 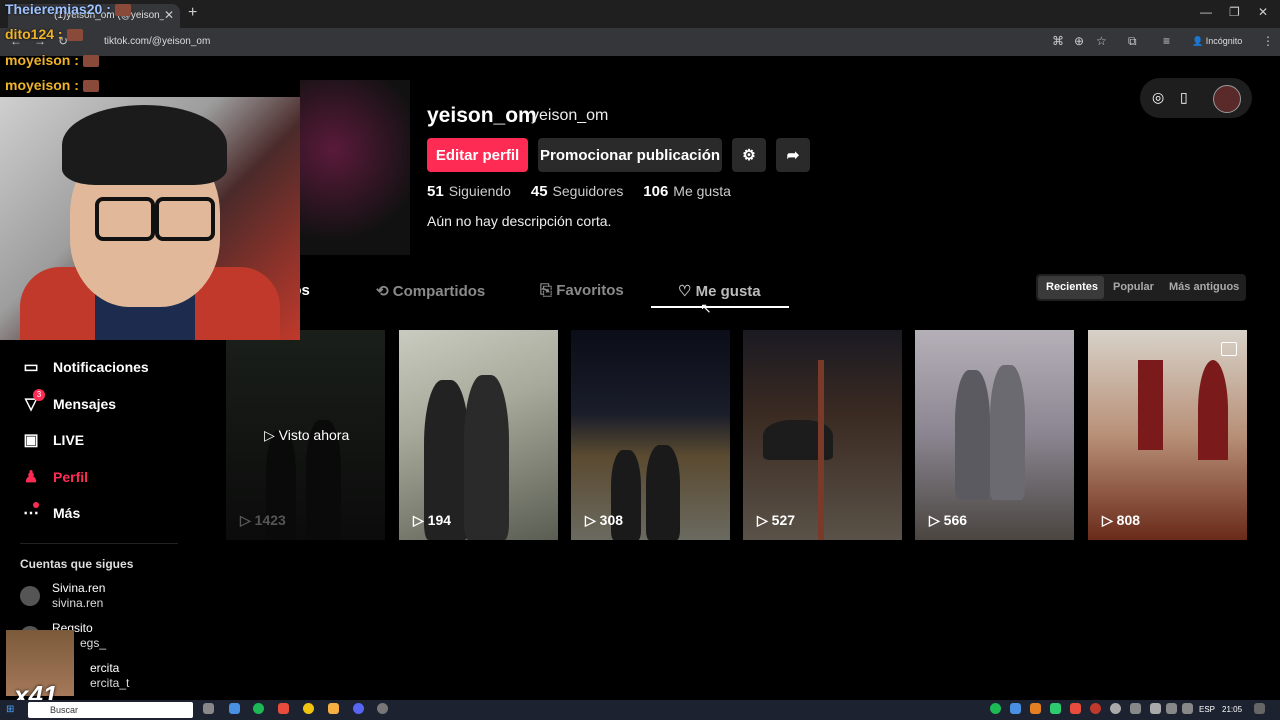 What do you see at coordinates (78, 603) in the screenshot?
I see `account-handle: sivina.ren` at bounding box center [78, 603].